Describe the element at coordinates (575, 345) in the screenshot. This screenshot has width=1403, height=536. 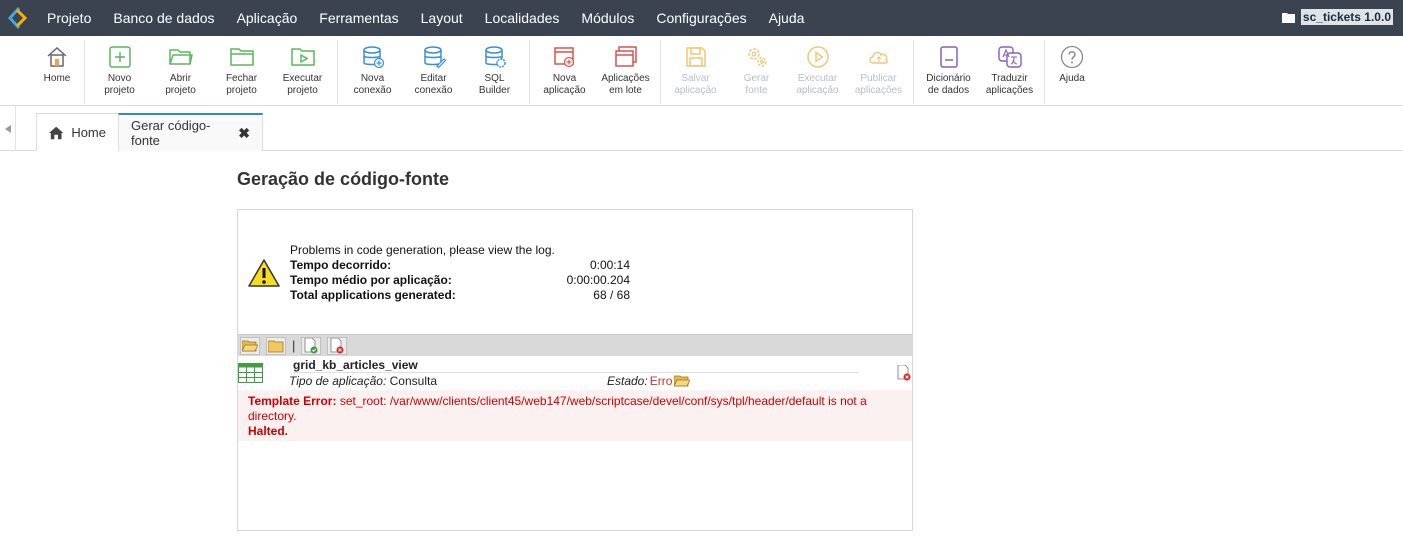
I see `log-toolbar: |` at that location.